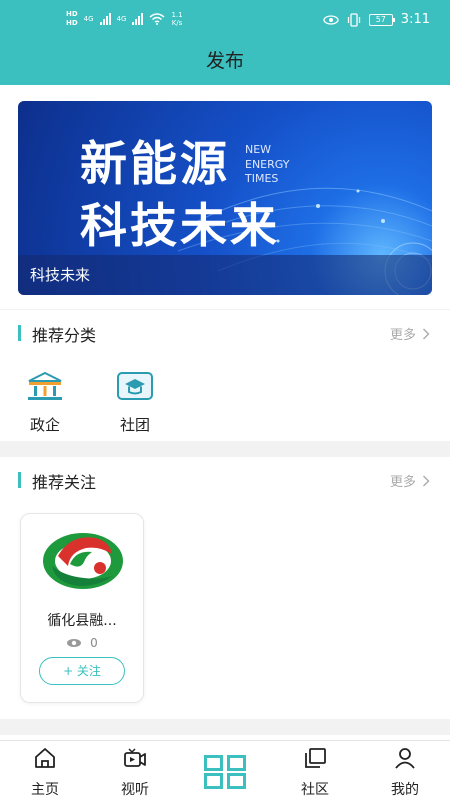 The height and width of the screenshot is (800, 450). I want to click on hd-label-1: HD, so click(72, 14).